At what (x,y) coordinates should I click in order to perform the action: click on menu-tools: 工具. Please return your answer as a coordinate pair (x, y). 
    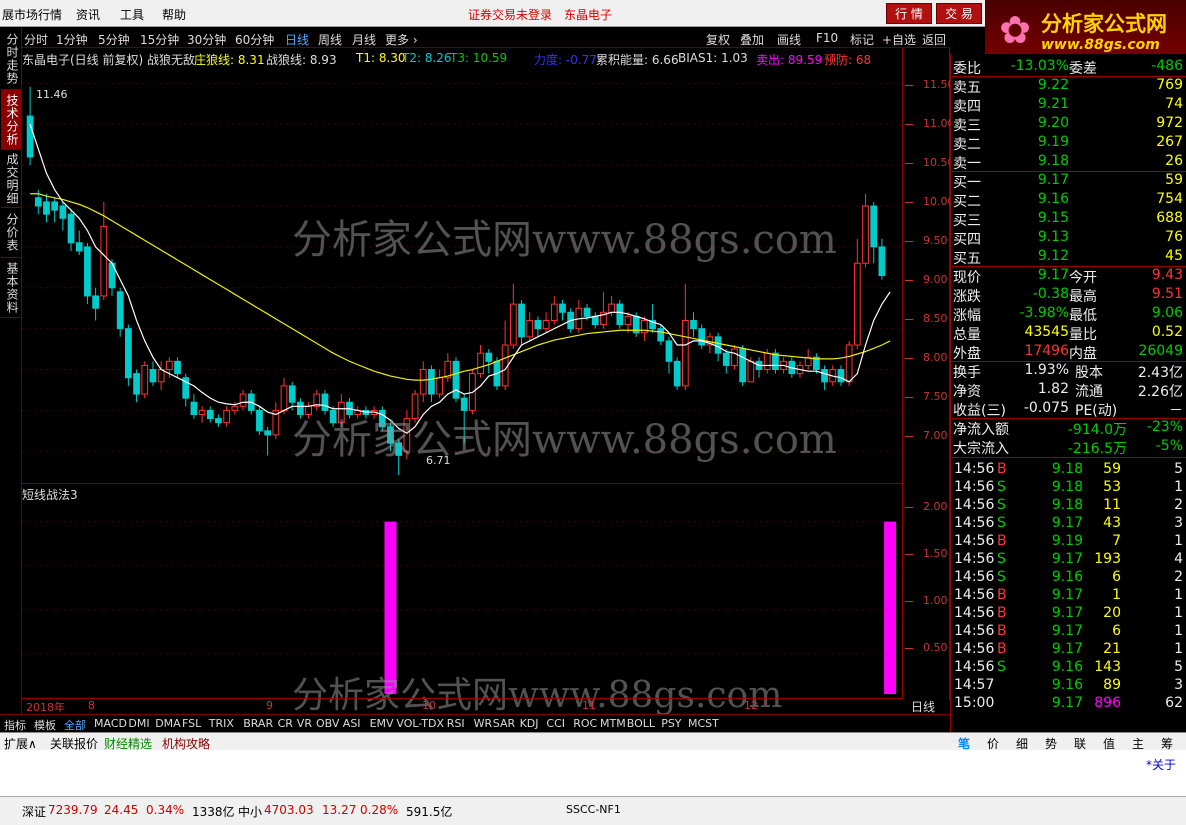
    Looking at the image, I should click on (132, 14).